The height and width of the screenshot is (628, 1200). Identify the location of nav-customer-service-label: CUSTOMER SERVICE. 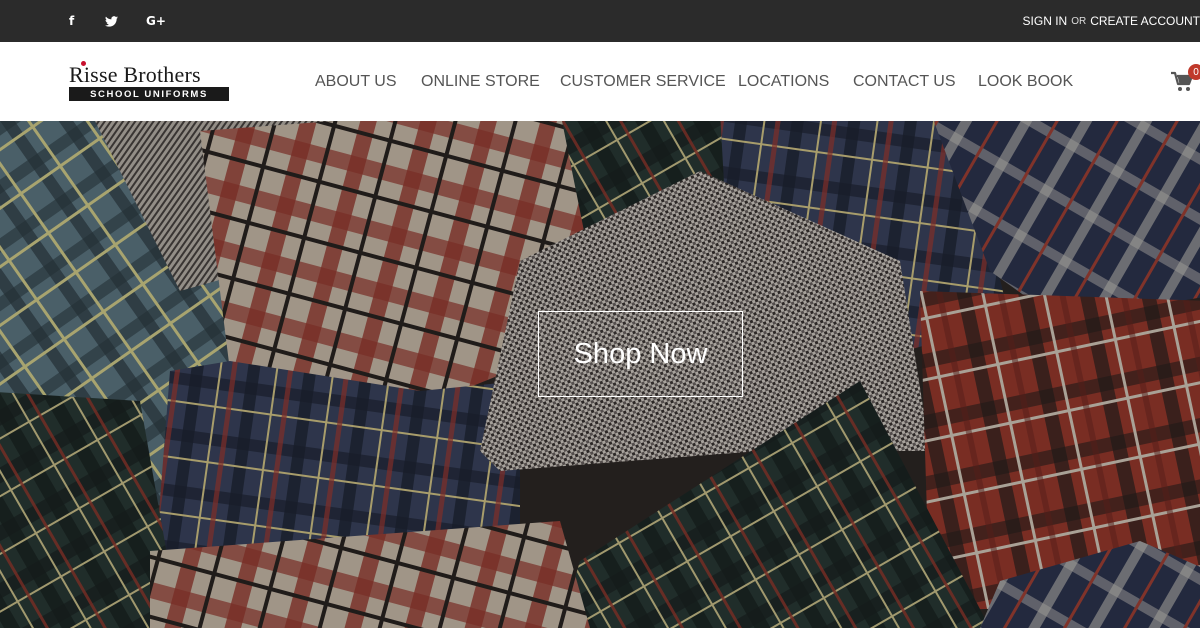
(643, 82).